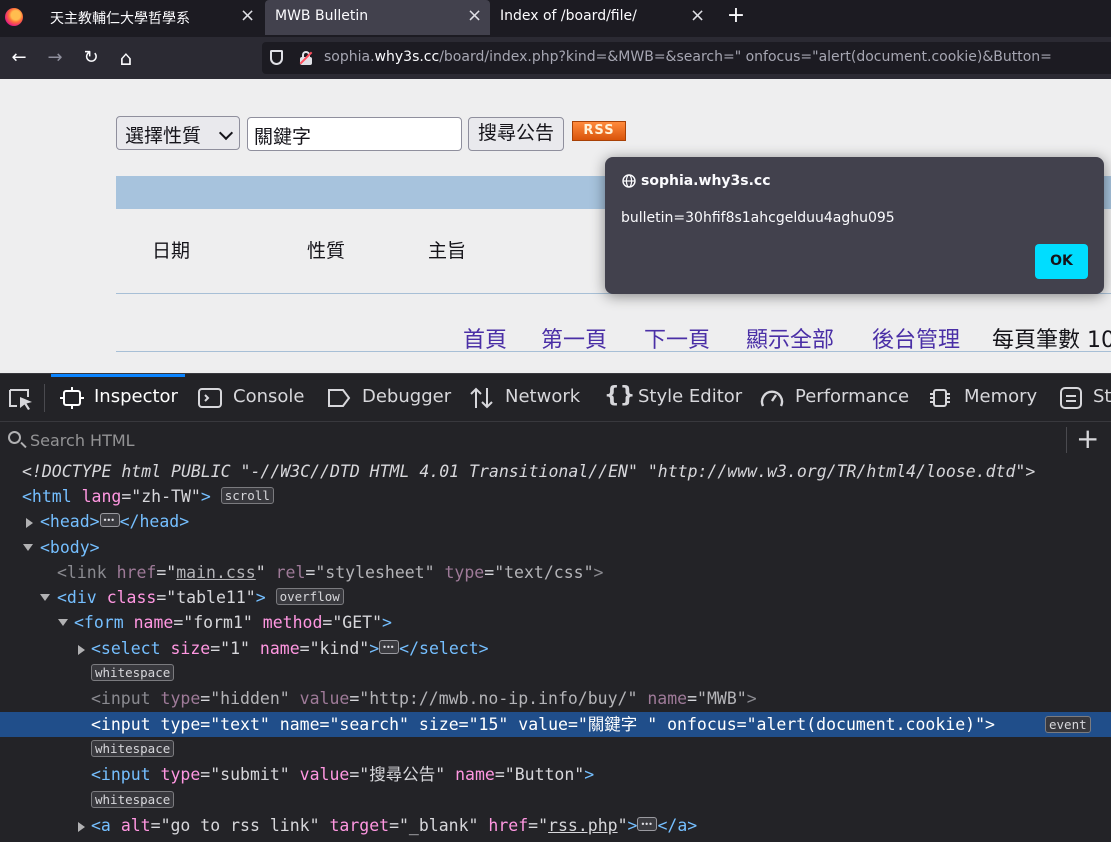  Describe the element at coordinates (306, 58) in the screenshot. I see `insecure-lock-icon` at that location.